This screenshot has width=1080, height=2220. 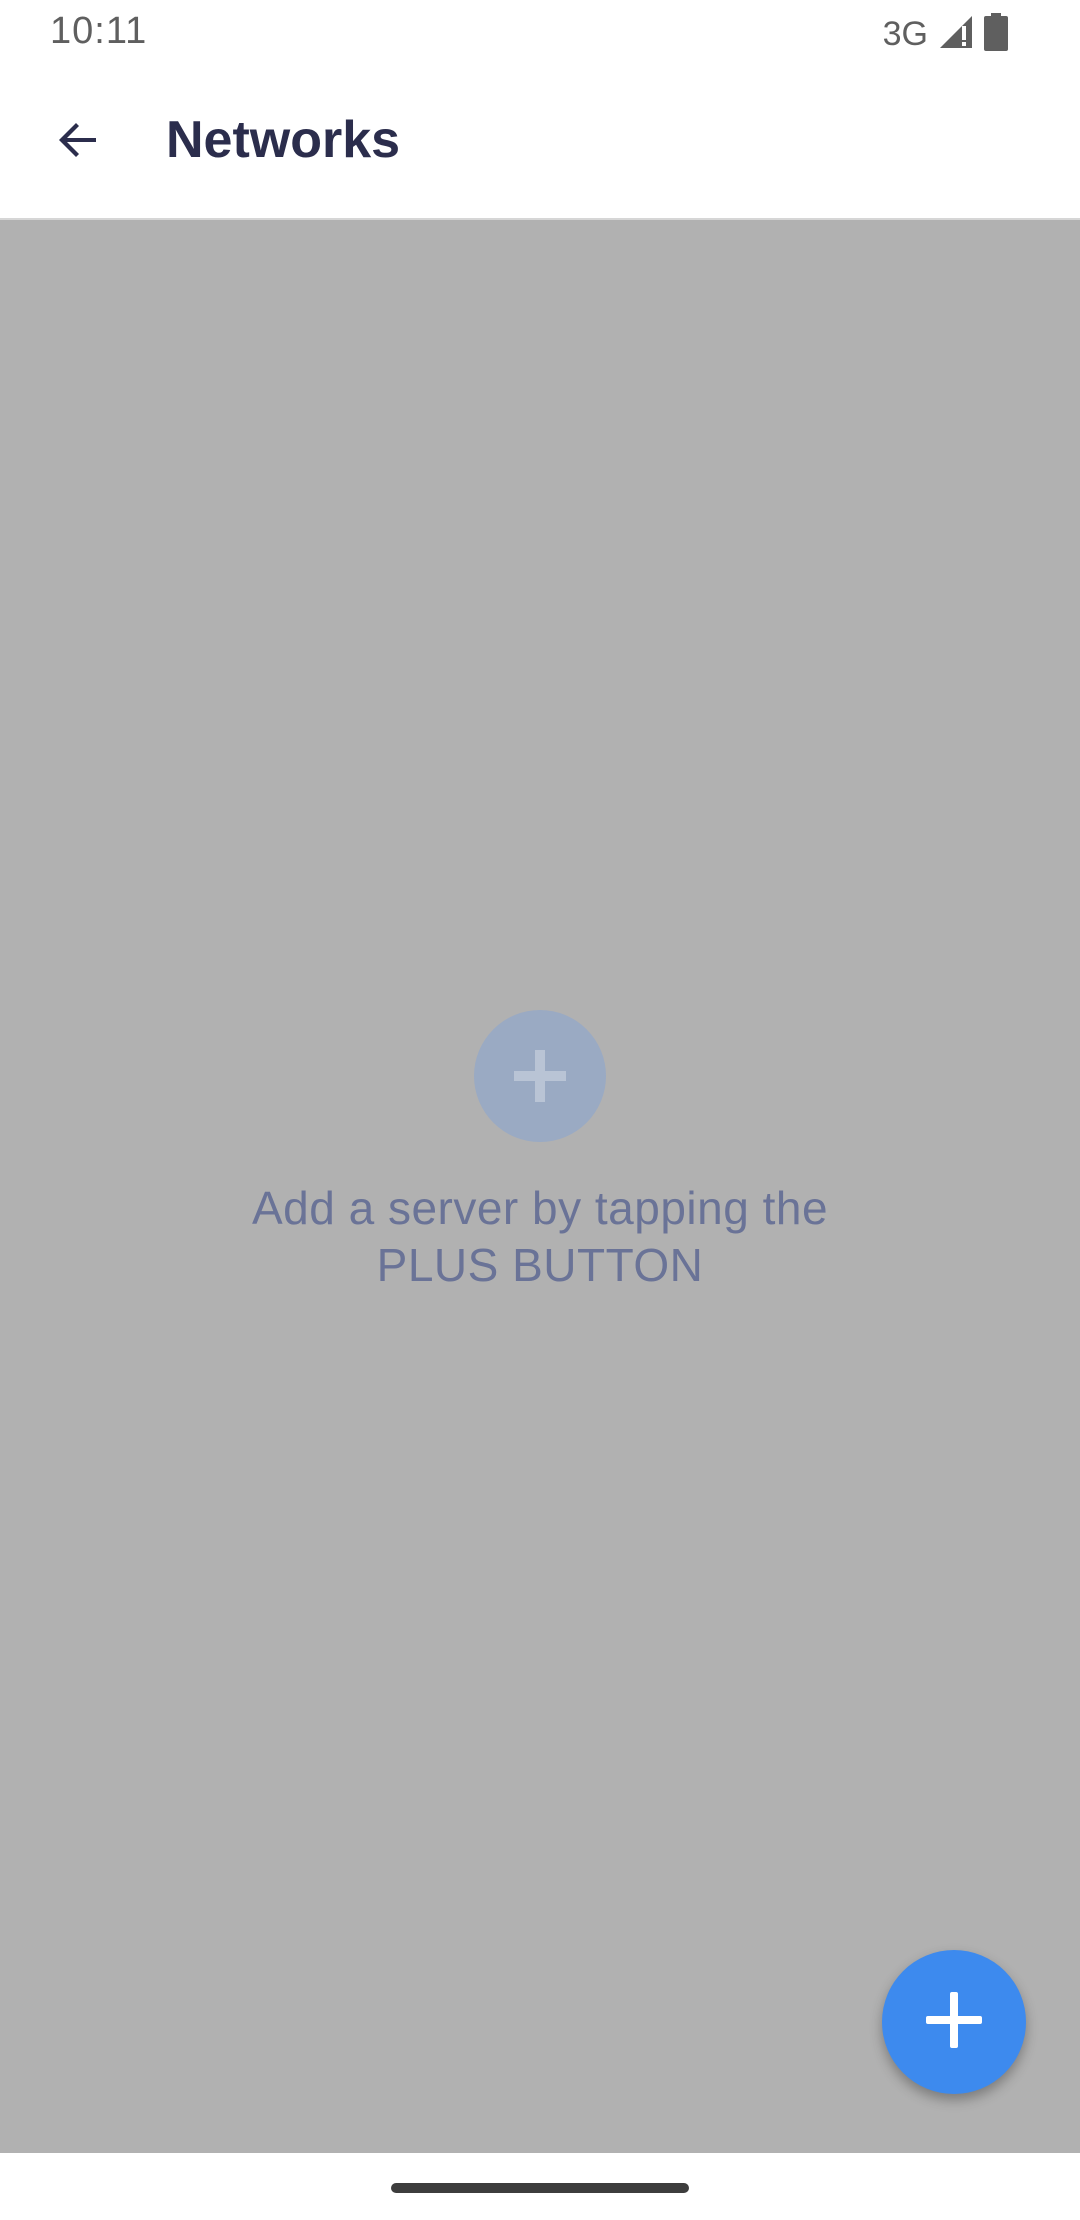 What do you see at coordinates (956, 34) in the screenshot?
I see `signal-icon` at bounding box center [956, 34].